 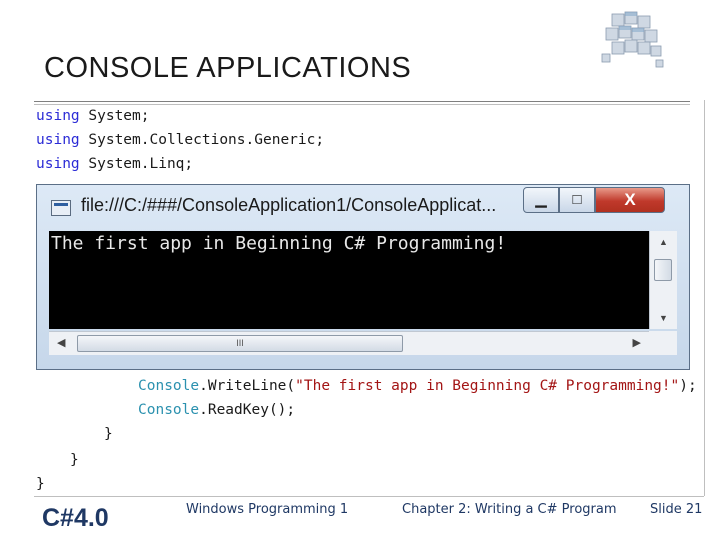 What do you see at coordinates (688, 386) in the screenshot?
I see `code-text: );` at bounding box center [688, 386].